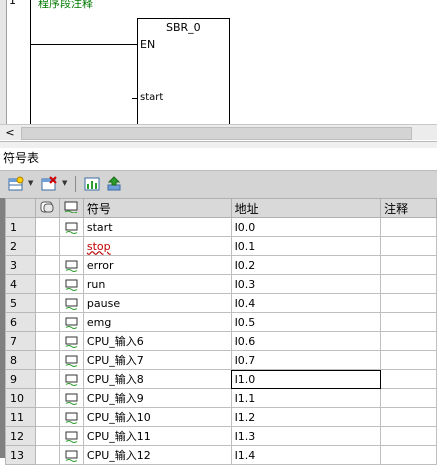  I want to click on header-unused-icon, so click(71, 208).